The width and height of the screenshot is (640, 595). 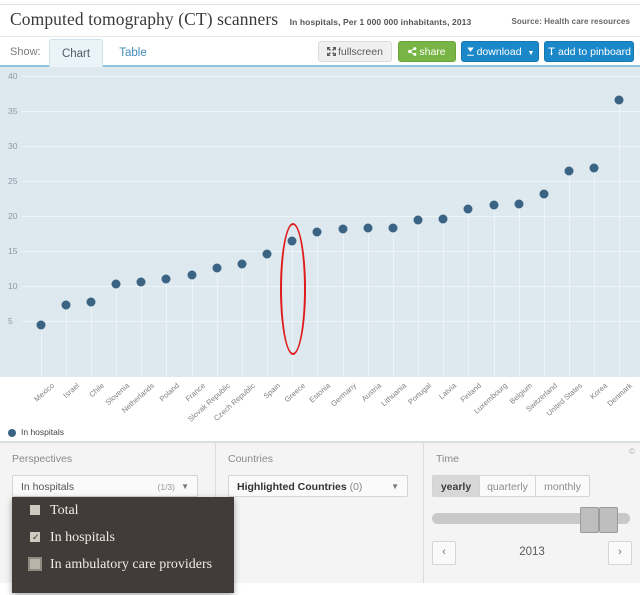 What do you see at coordinates (48, 487) in the screenshot?
I see `perspectives-selected-value: In hospitals` at bounding box center [48, 487].